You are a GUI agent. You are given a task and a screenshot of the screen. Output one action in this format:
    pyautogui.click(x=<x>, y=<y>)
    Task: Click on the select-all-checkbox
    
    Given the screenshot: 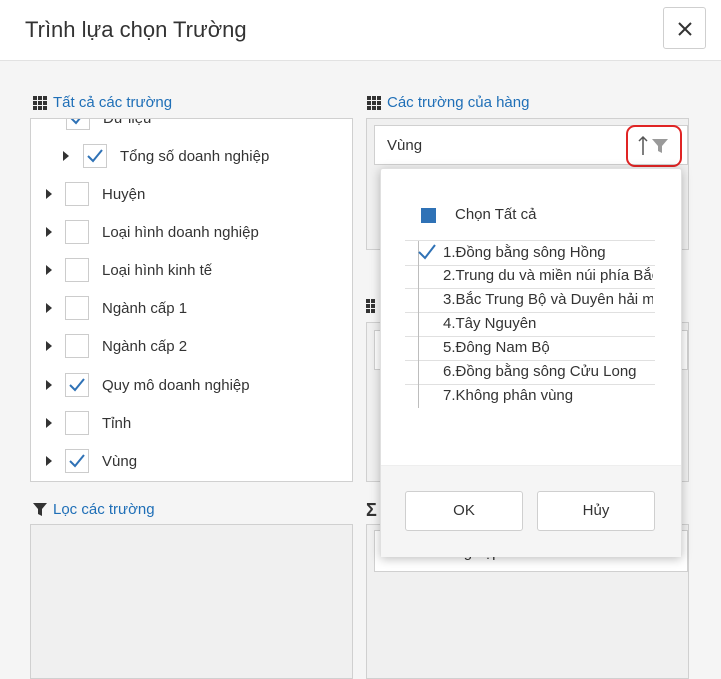 What is the action you would take?
    pyautogui.click(x=428, y=215)
    